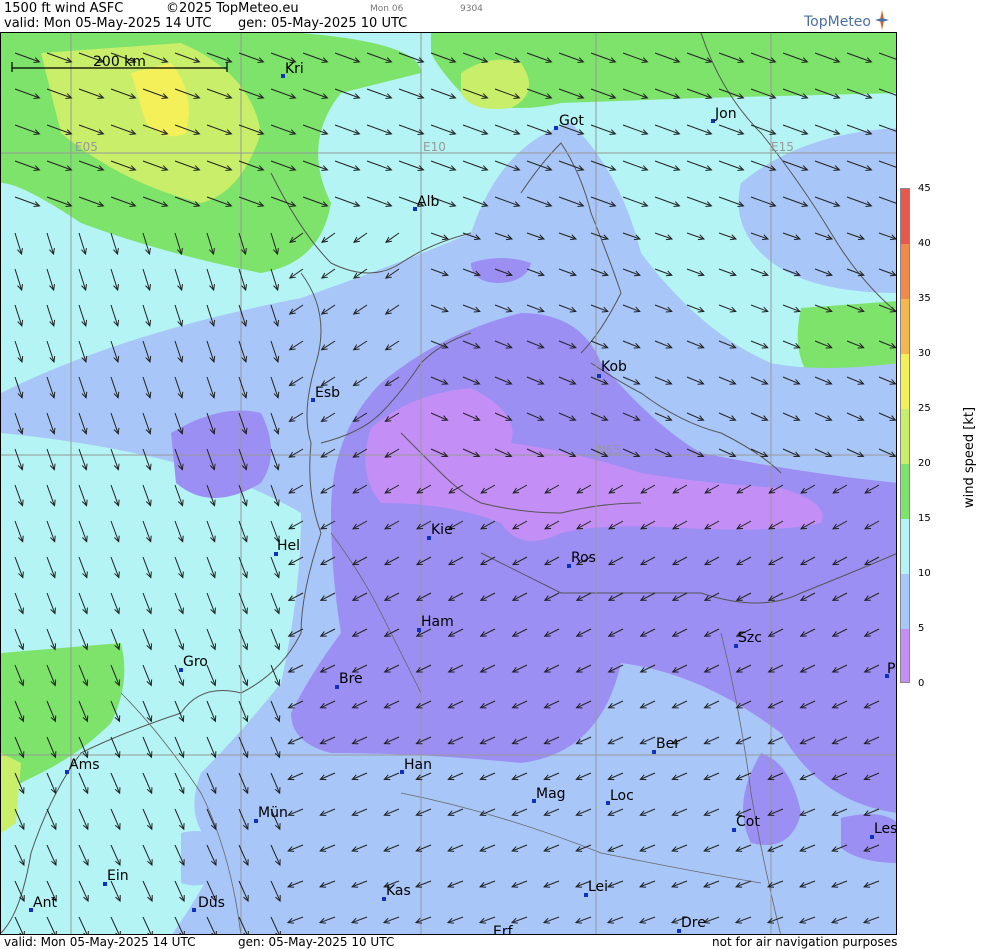 This screenshot has height=949, width=989. What do you see at coordinates (556, 128) in the screenshot?
I see `city-marker-got` at bounding box center [556, 128].